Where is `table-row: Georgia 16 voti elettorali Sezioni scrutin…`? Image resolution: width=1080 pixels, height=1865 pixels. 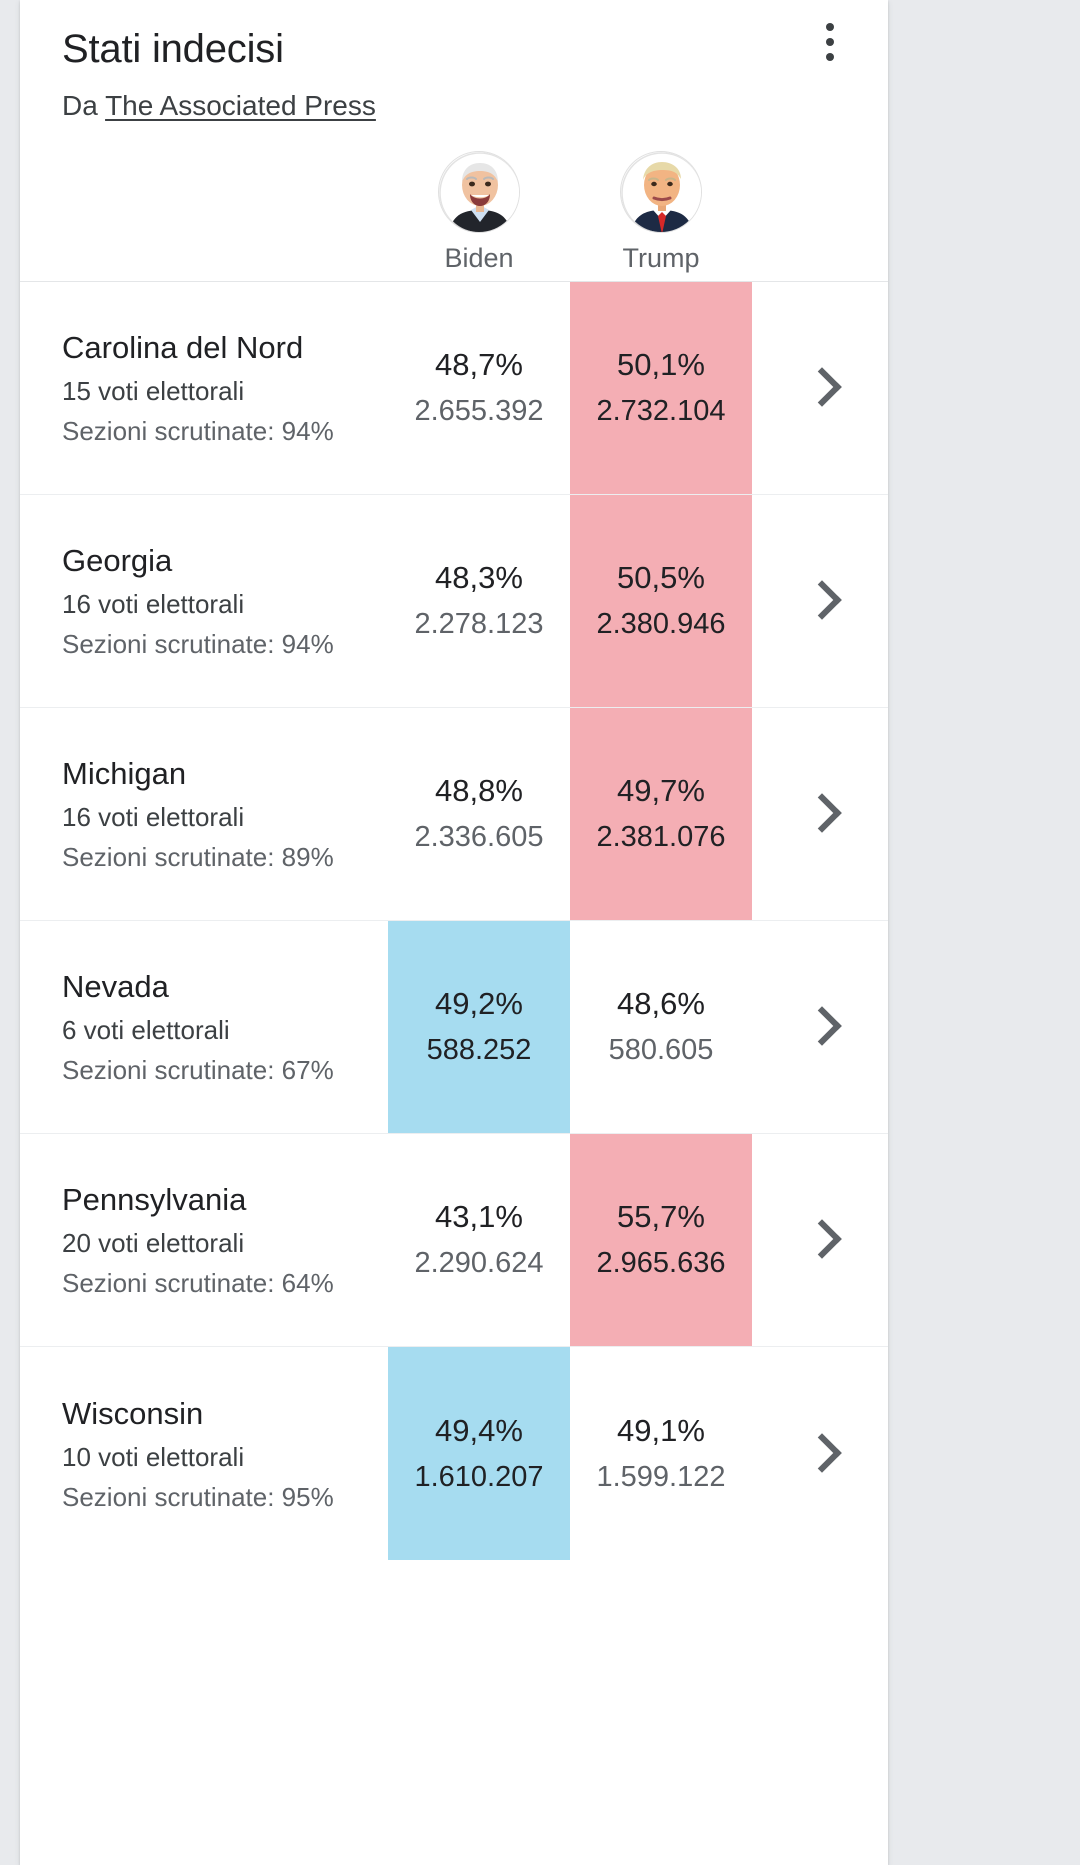
table-row: Georgia 16 voti elettorali Sezioni scrutin… is located at coordinates (454, 601).